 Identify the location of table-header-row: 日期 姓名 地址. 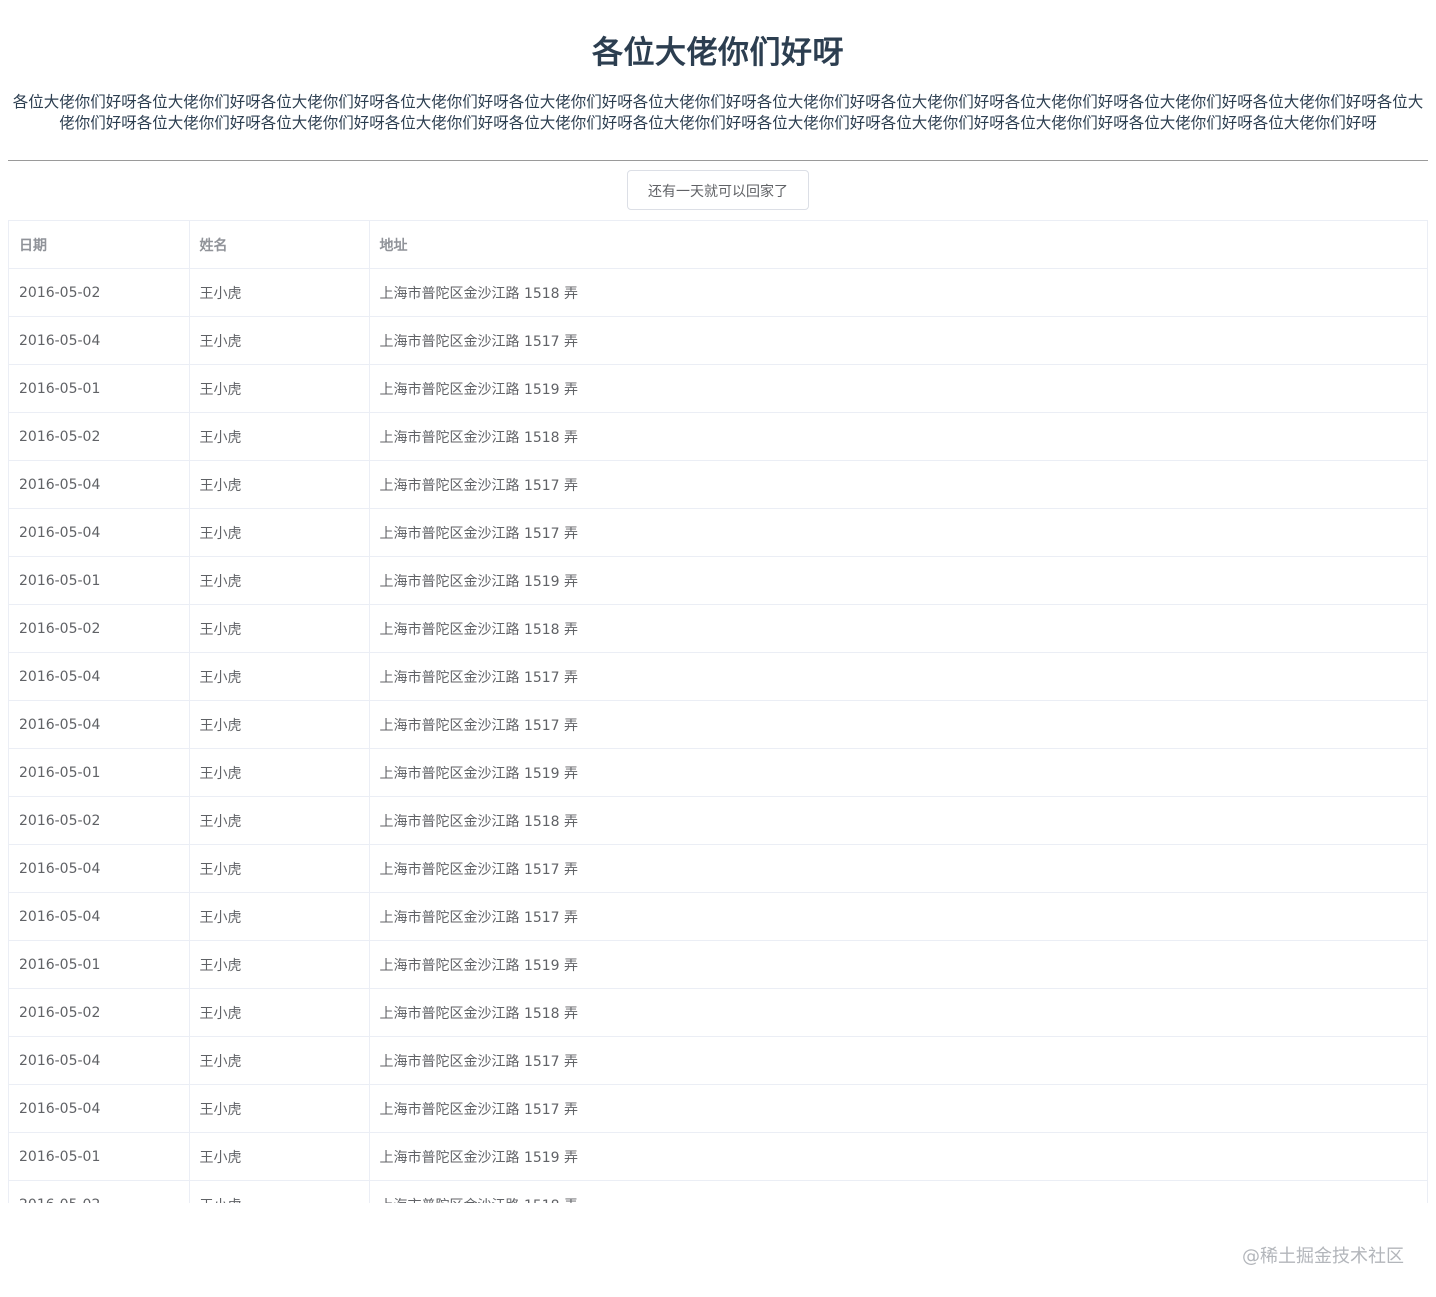
(718, 245).